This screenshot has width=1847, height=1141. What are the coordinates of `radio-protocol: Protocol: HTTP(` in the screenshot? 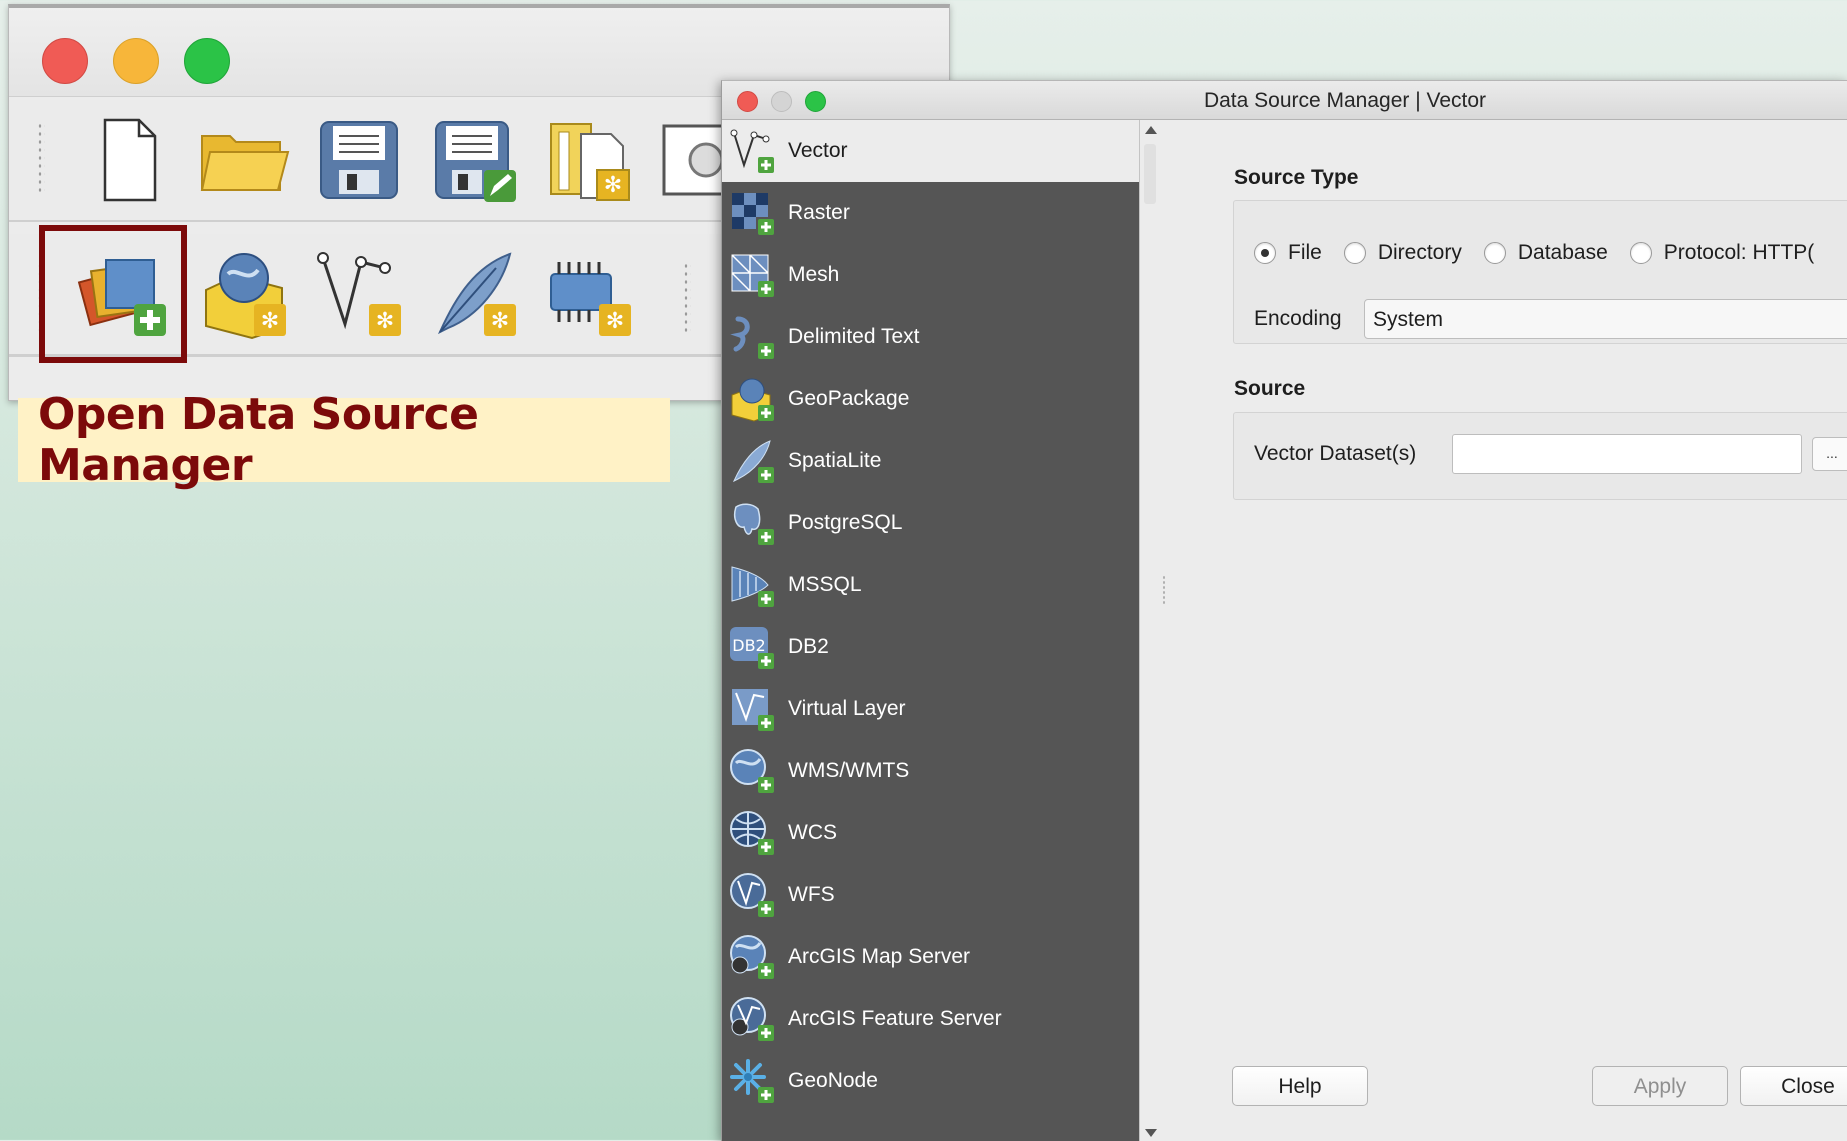 It's located at (1722, 253).